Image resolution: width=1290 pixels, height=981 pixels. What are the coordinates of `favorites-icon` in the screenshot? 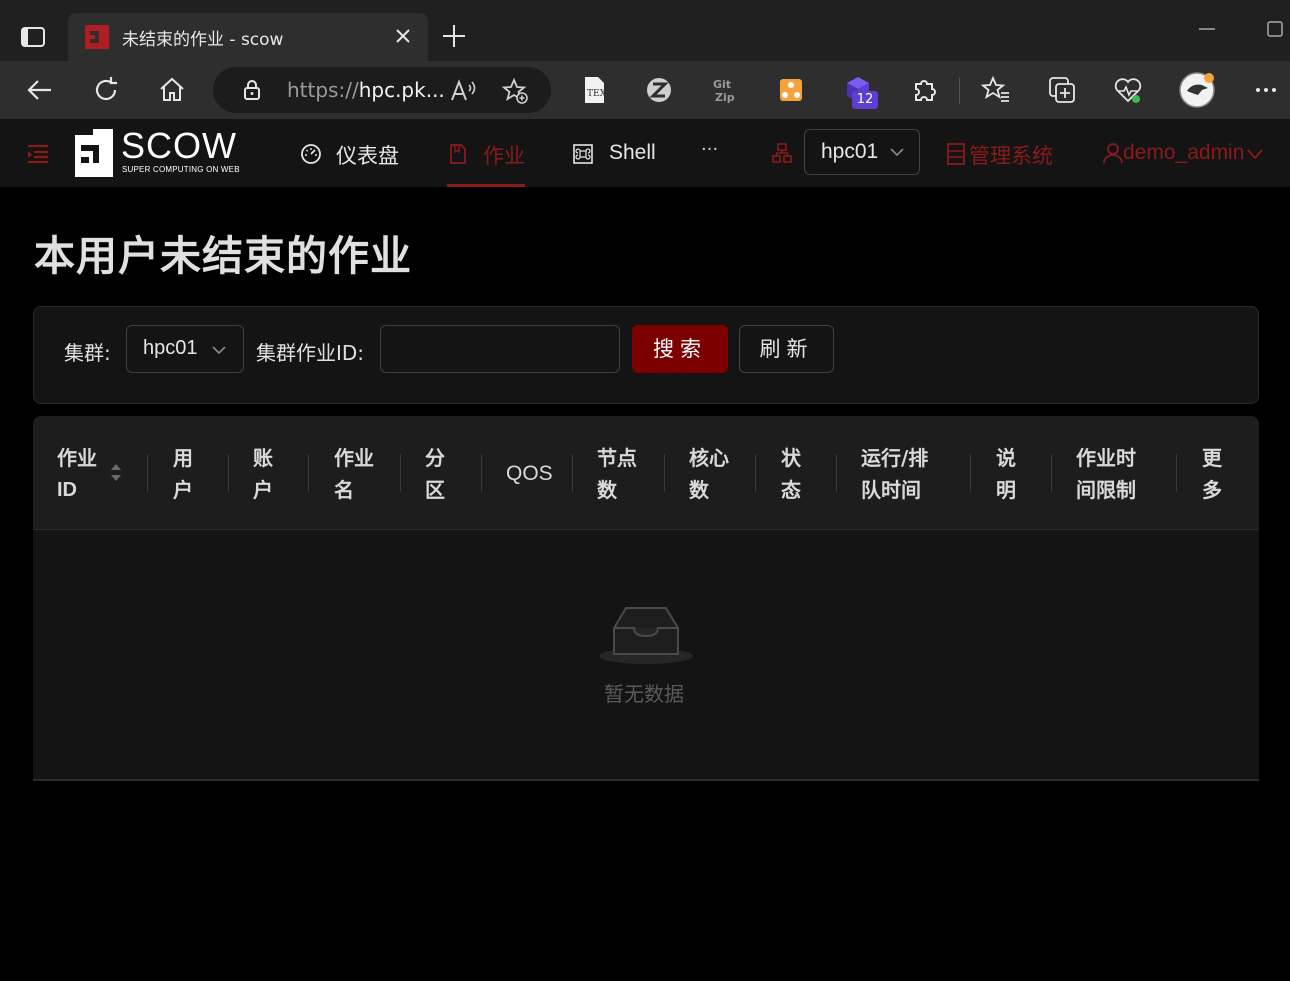 It's located at (996, 90).